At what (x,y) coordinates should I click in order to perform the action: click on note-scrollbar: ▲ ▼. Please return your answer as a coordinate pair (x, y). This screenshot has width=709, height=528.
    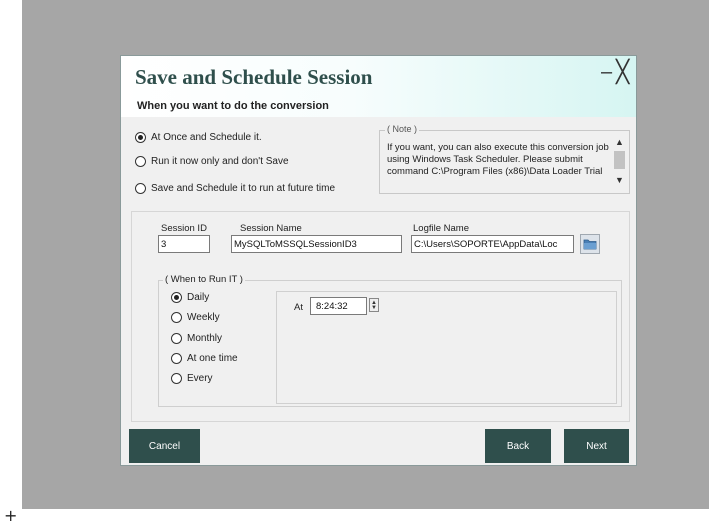
    Looking at the image, I should click on (619, 162).